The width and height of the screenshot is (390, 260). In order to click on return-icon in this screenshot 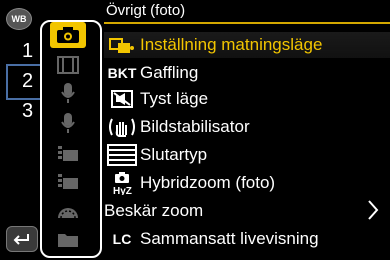, I will do `click(21, 239)`.